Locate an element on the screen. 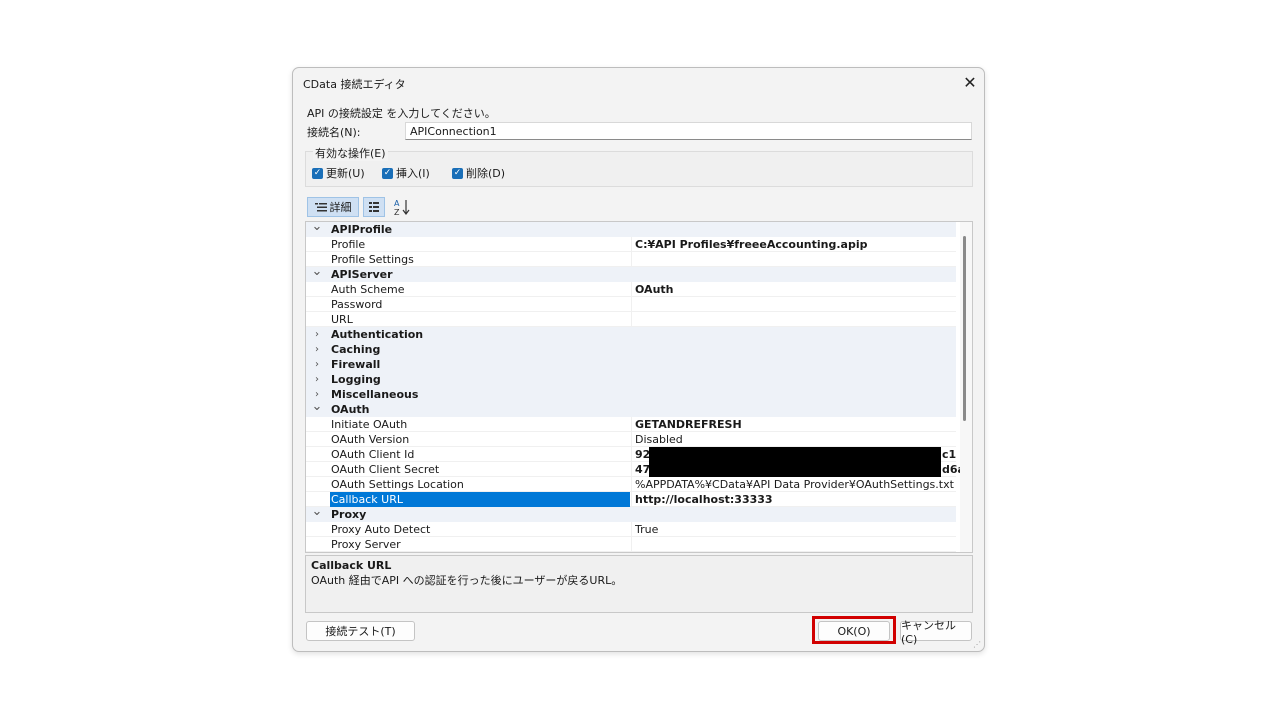  update-checkbox: ✓ 更新(U) is located at coordinates (338, 173).